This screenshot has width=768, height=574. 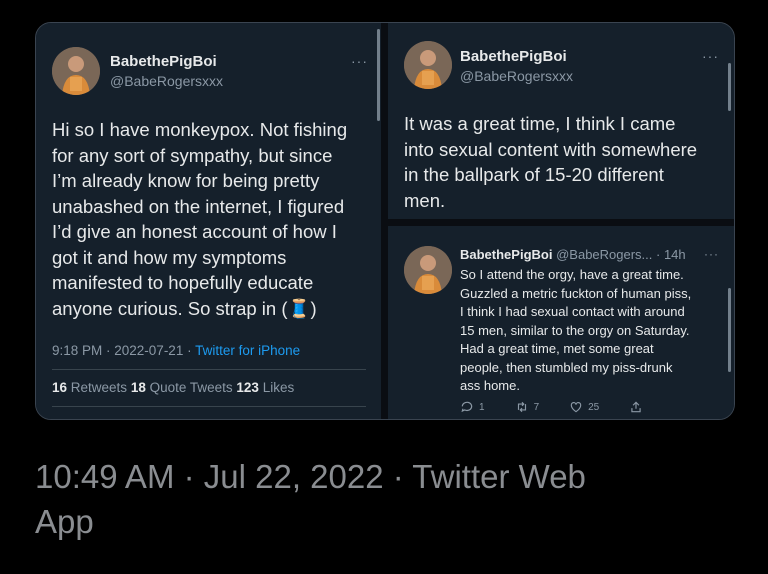 I want to click on tweet-actions: 1 7 25, so click(x=566, y=407).